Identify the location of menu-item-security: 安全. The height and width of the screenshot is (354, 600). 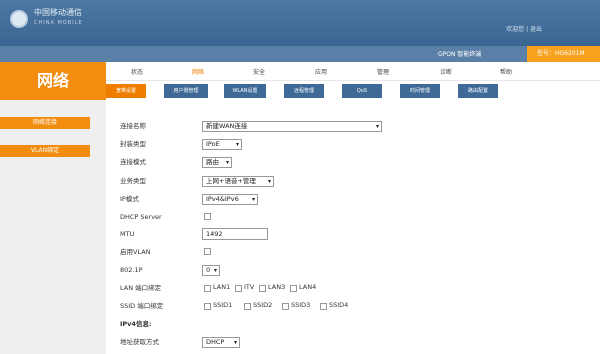
(259, 71).